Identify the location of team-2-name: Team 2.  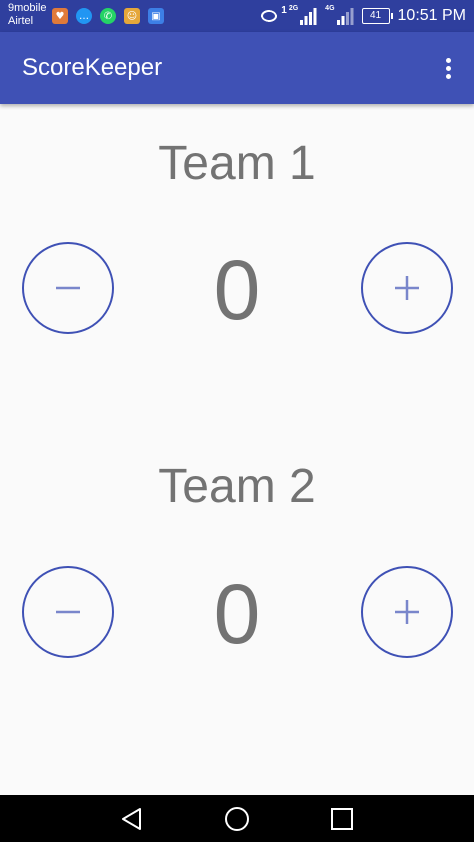
(237, 486).